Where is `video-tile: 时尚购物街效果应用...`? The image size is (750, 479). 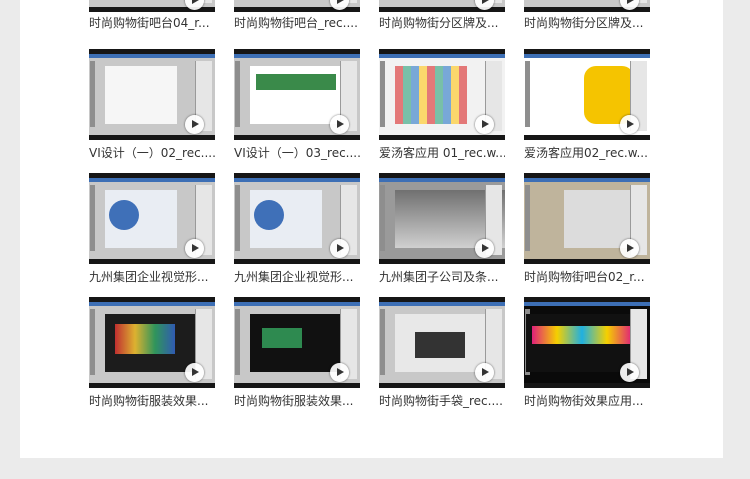
video-tile: 时尚购物街效果应用... is located at coordinates (587, 353).